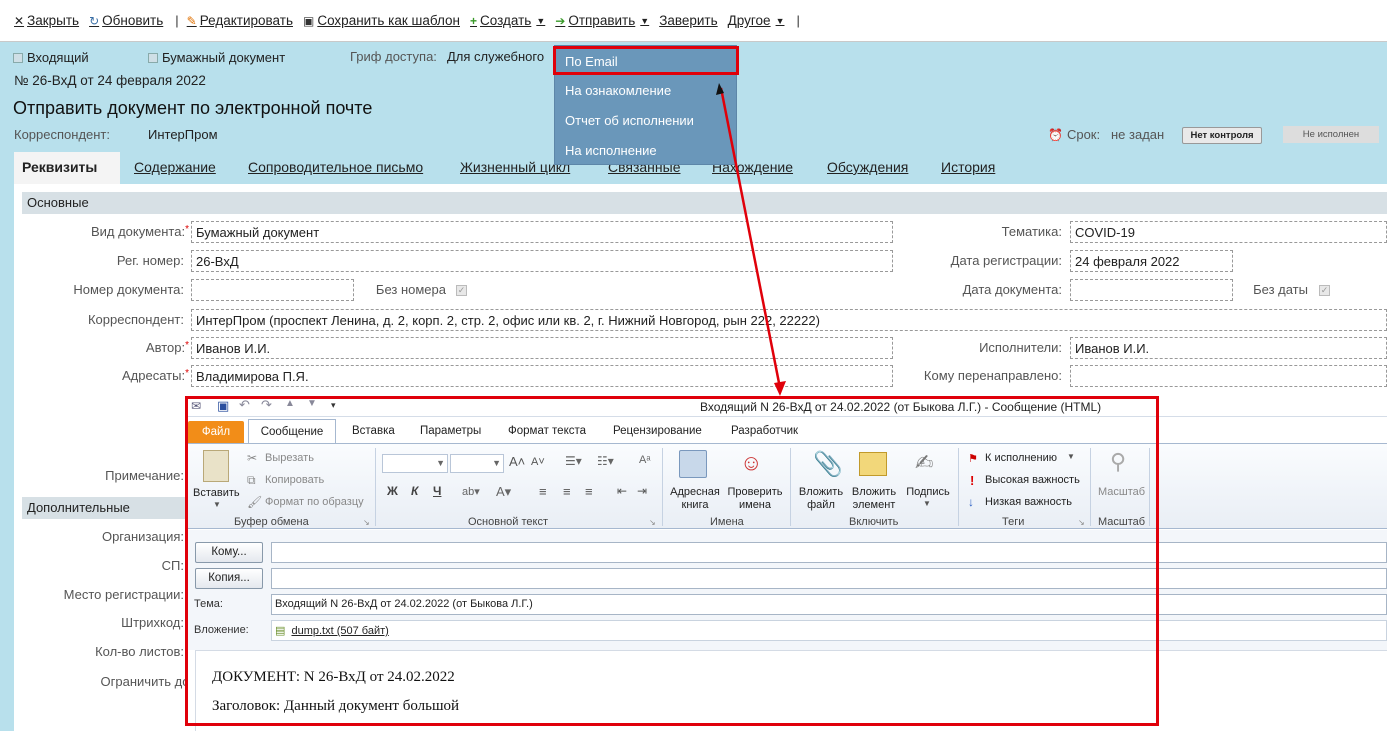  What do you see at coordinates (373, 431) in the screenshot?
I see `ribbon-tab-insert: Вставка` at bounding box center [373, 431].